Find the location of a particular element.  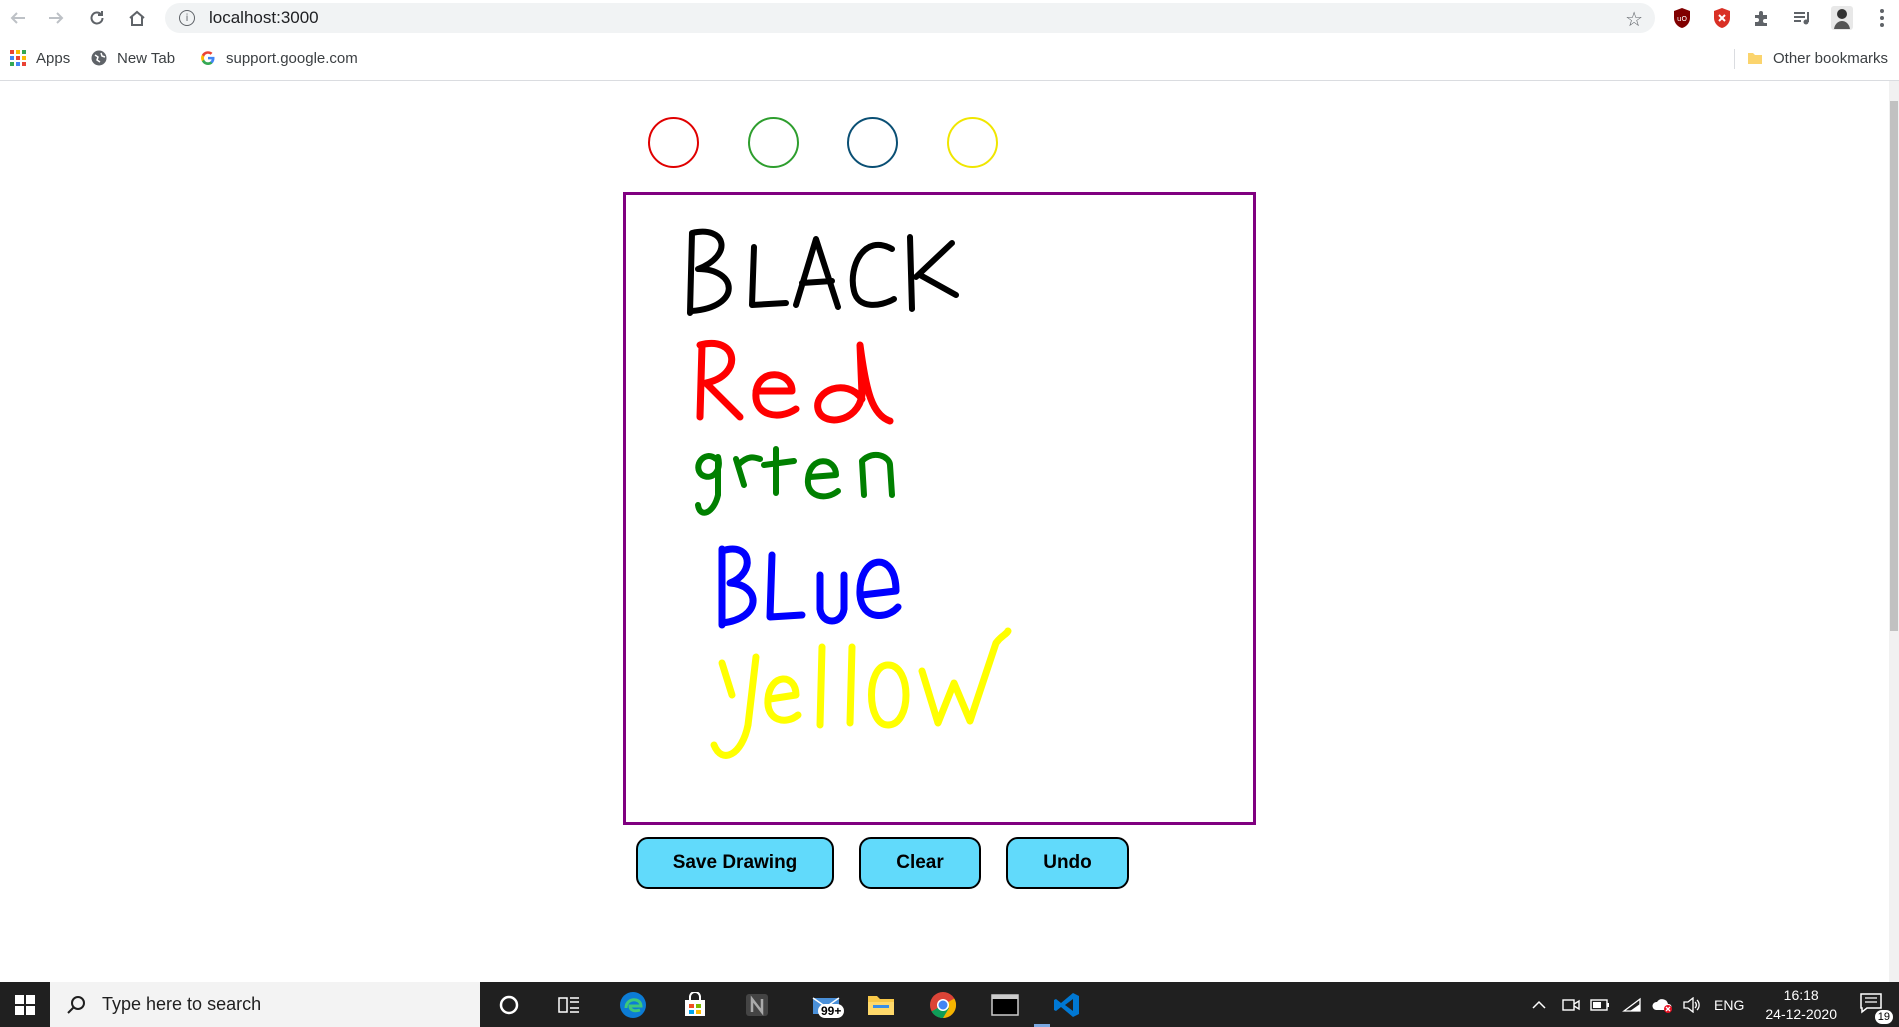

handwritten-word-green is located at coordinates (795, 481).